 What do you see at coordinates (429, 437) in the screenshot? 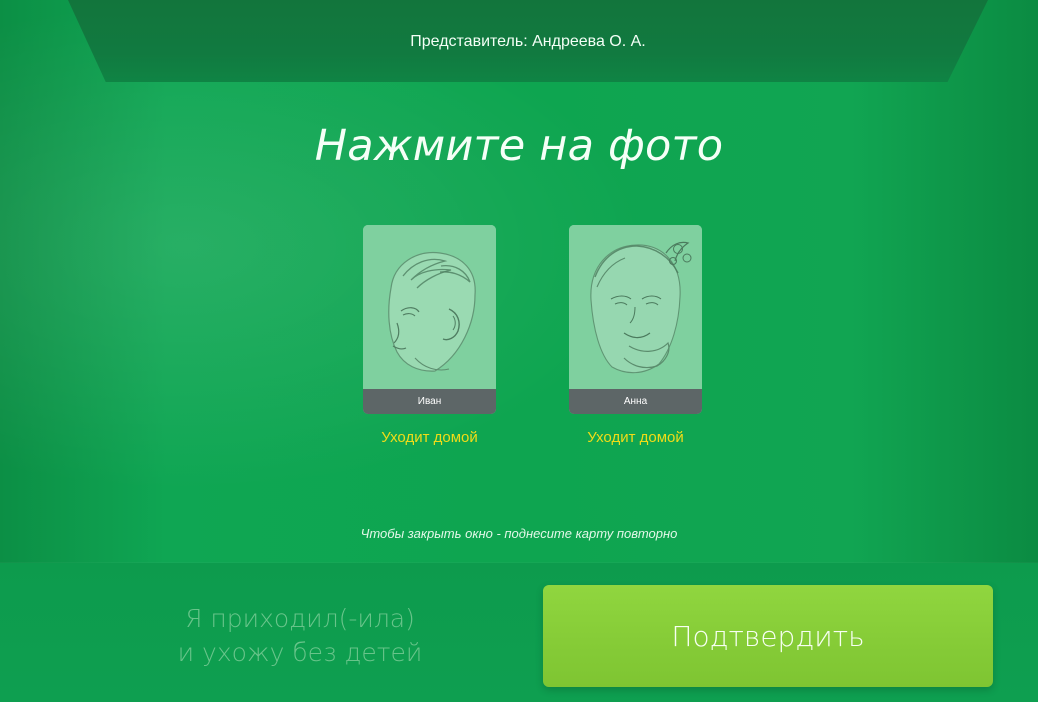
I see `child-status-ivan: Уходит домой` at bounding box center [429, 437].